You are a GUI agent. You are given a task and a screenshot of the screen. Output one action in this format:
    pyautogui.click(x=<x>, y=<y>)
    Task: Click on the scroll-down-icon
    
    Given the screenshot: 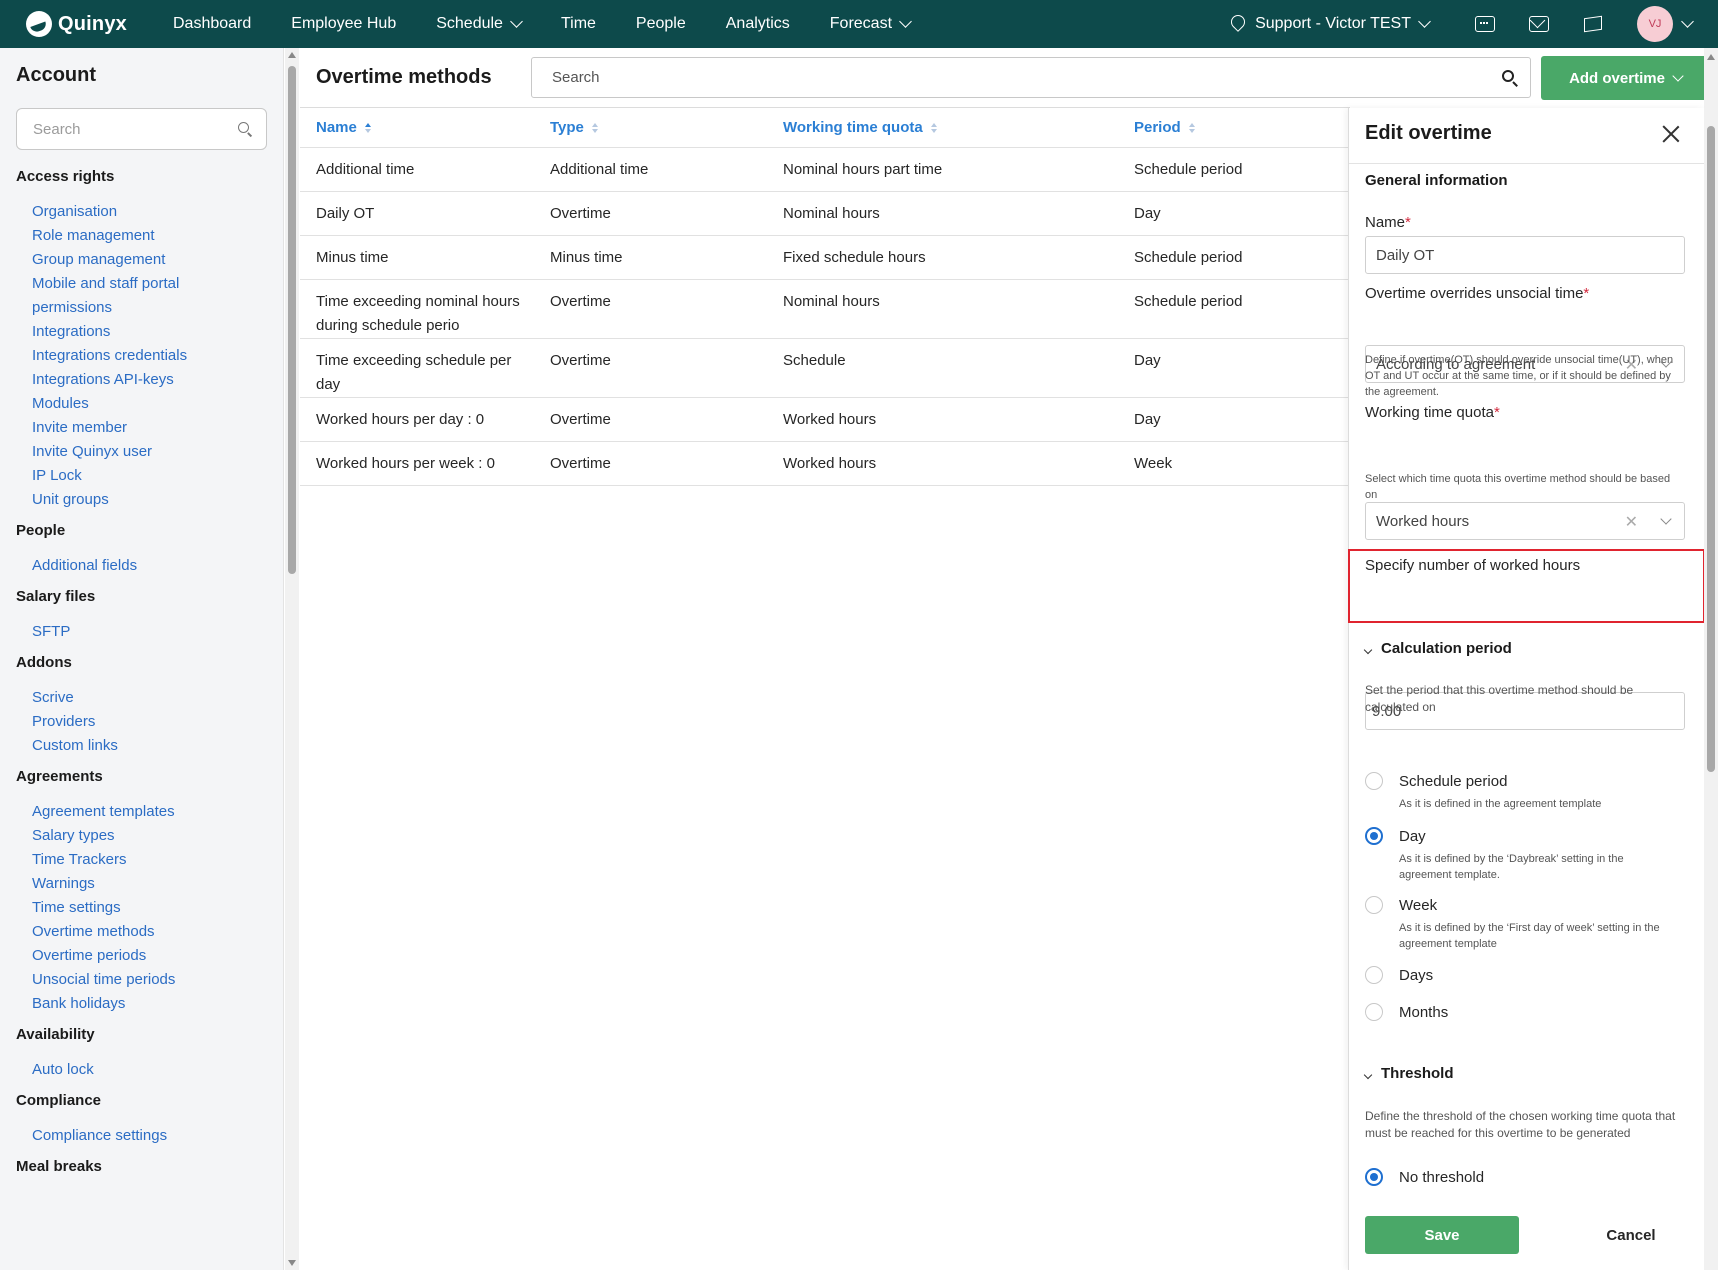 What is the action you would take?
    pyautogui.click(x=292, y=1263)
    